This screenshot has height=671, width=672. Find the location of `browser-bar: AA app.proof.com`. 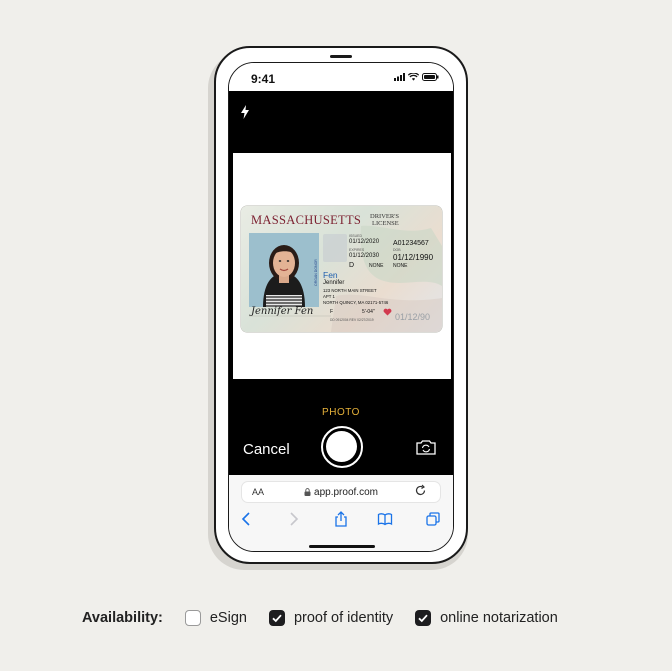

browser-bar: AA app.proof.com is located at coordinates (341, 513).